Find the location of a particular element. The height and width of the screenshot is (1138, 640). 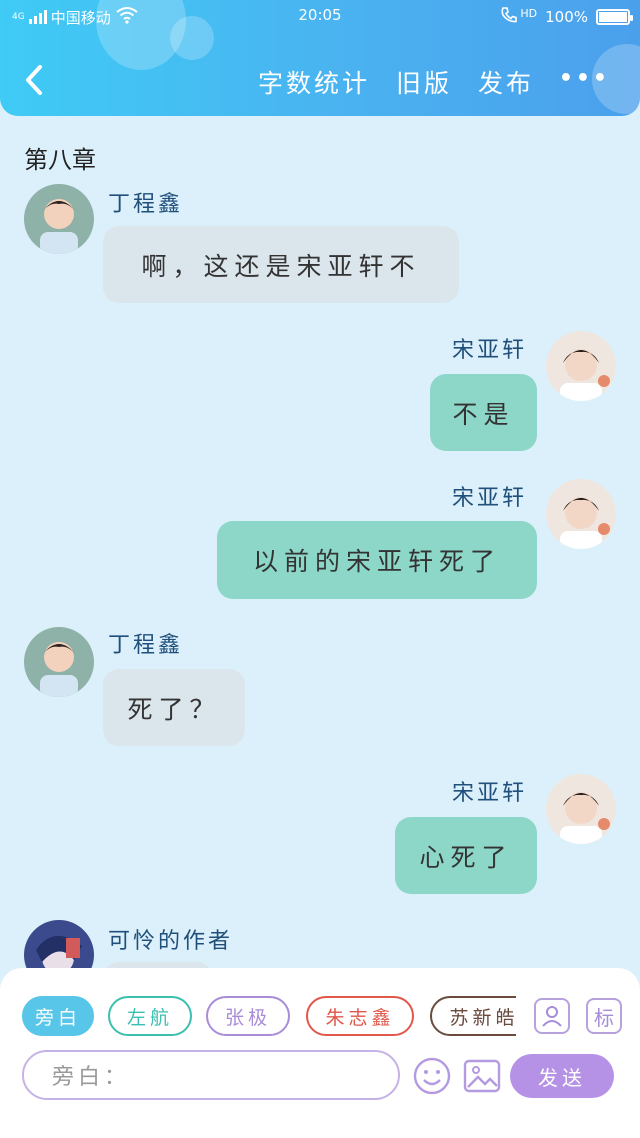

battery-percent: 100% is located at coordinates (566, 17).